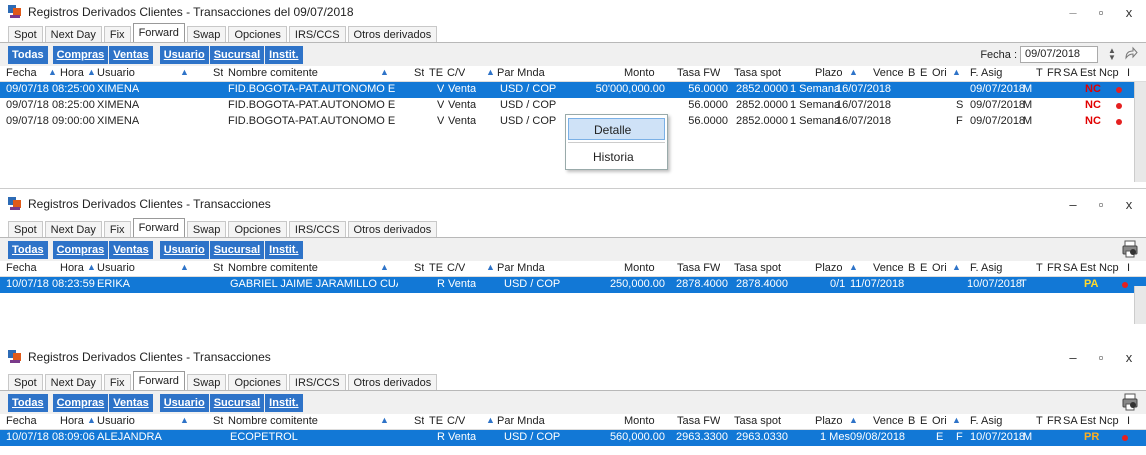  What do you see at coordinates (436, 268) in the screenshot?
I see `col-te: TE` at bounding box center [436, 268].